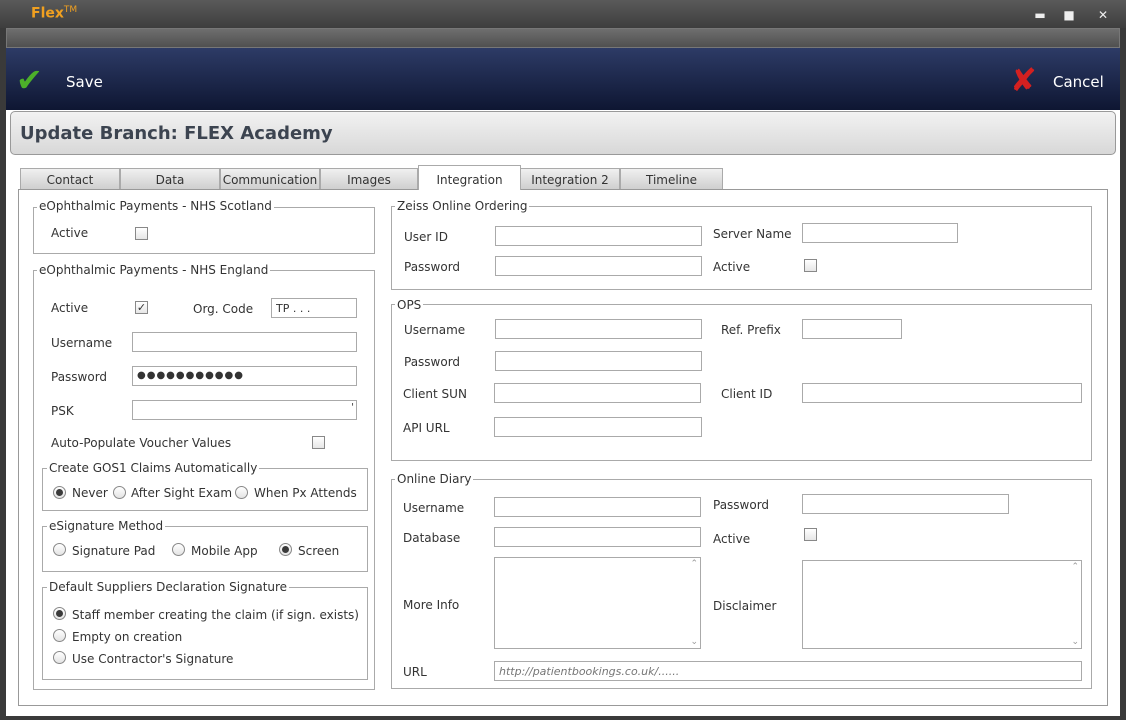  Describe the element at coordinates (90, 493) in the screenshot. I see `gos1-never-label: Never` at that location.